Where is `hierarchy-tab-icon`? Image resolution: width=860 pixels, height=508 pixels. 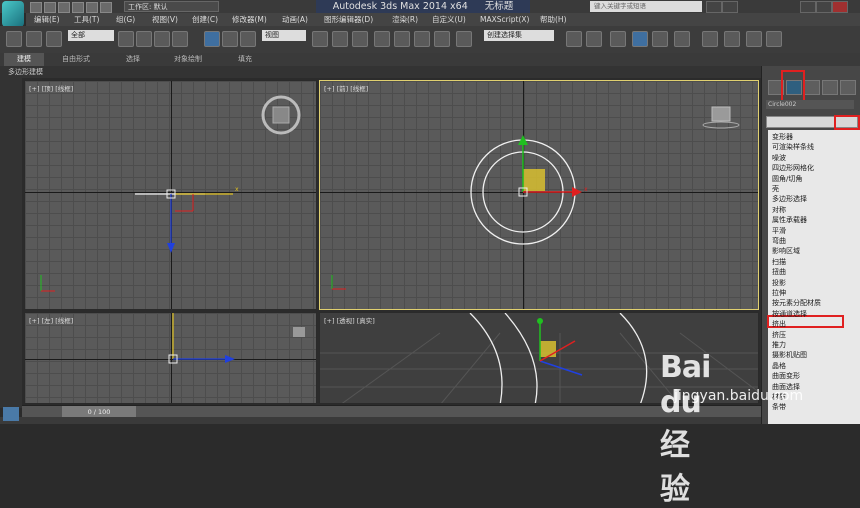
hierarchy-tab-icon is located at coordinates (812, 87).